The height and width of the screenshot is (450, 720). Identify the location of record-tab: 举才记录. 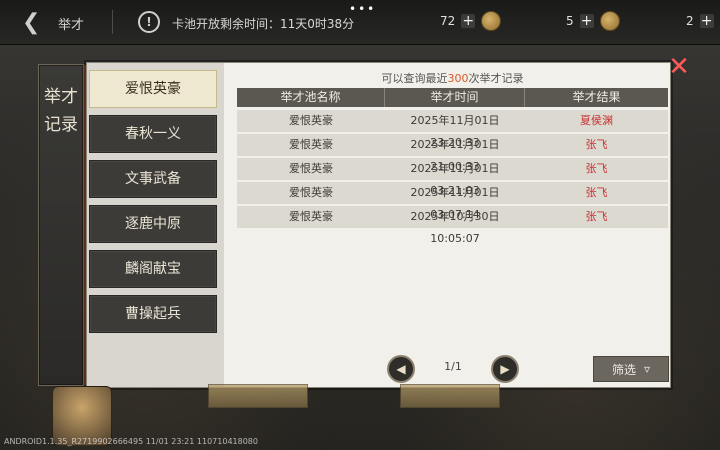
(62, 225).